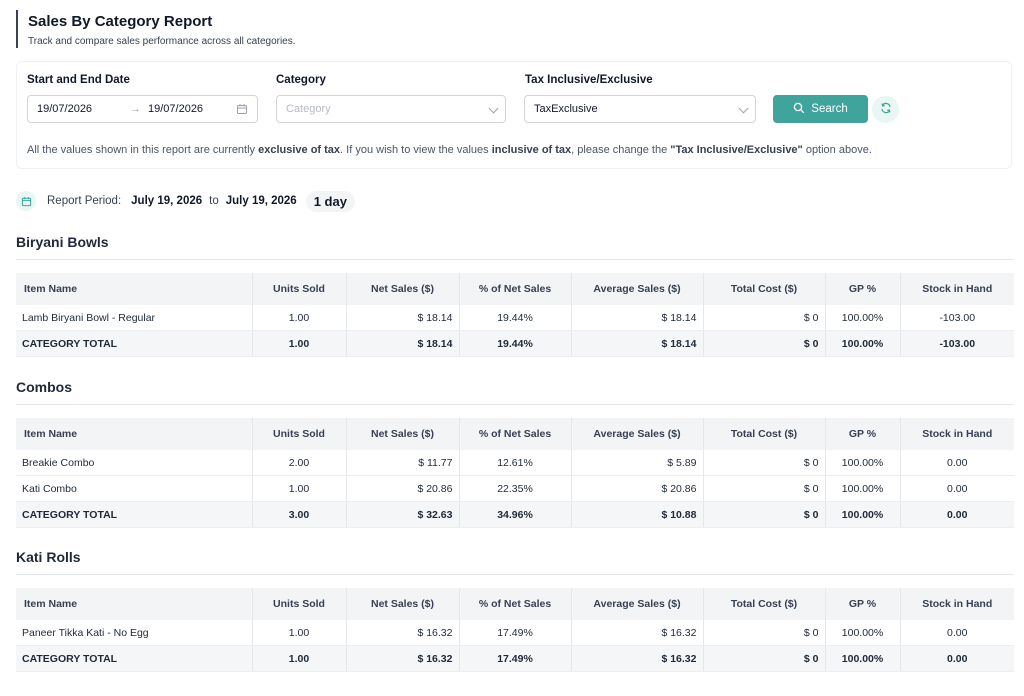 The image size is (1024, 696). I want to click on total-net-sales: $ 32.63, so click(403, 514).